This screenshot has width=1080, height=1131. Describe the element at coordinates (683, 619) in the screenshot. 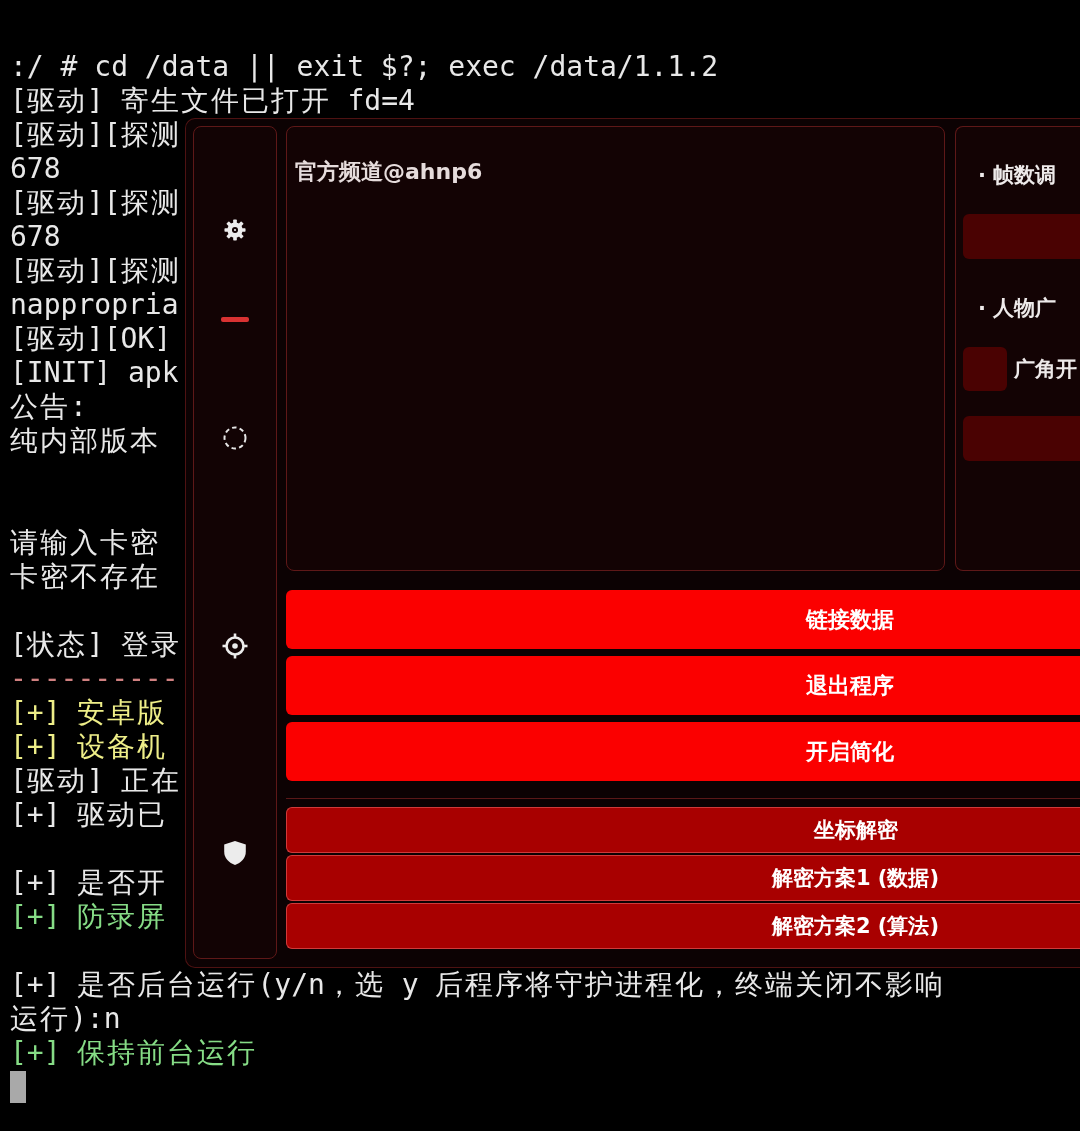

I see `action-button: 链接数据` at that location.